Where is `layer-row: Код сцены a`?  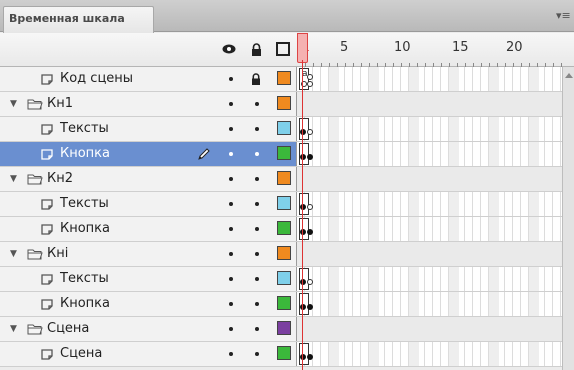
layer-row: Код сцены a is located at coordinates (281, 79).